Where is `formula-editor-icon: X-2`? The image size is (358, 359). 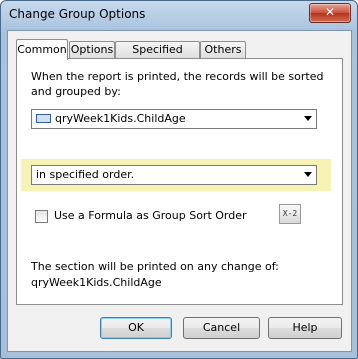
formula-editor-icon: X-2 is located at coordinates (290, 213).